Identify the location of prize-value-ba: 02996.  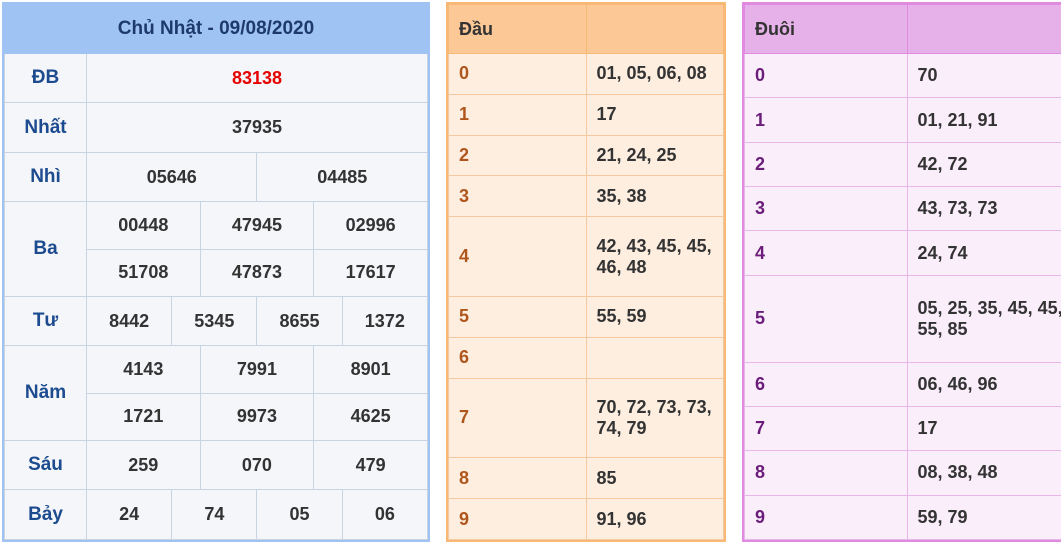
(370, 225).